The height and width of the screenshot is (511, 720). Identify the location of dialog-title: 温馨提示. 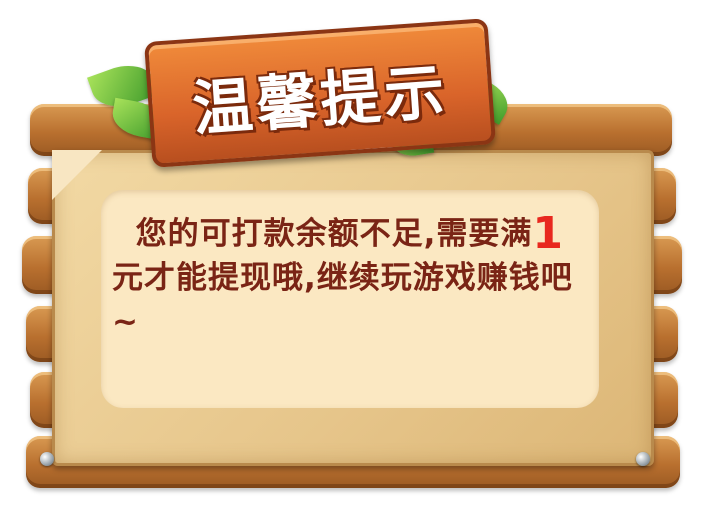
(320, 101).